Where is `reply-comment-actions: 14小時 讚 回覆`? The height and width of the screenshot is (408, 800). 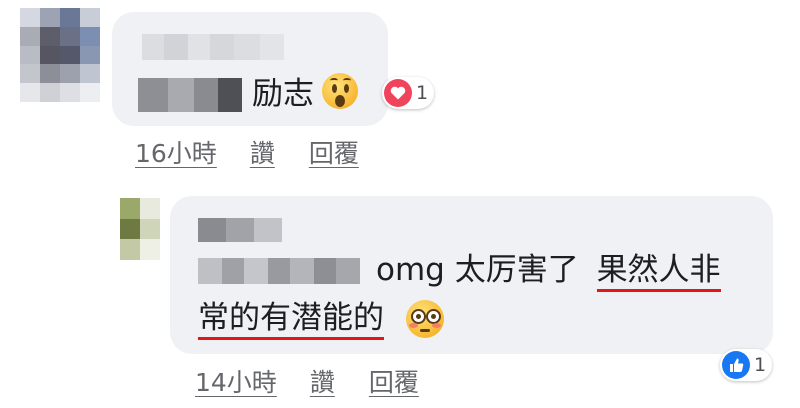
reply-comment-actions: 14小時 讚 回覆 is located at coordinates (307, 381).